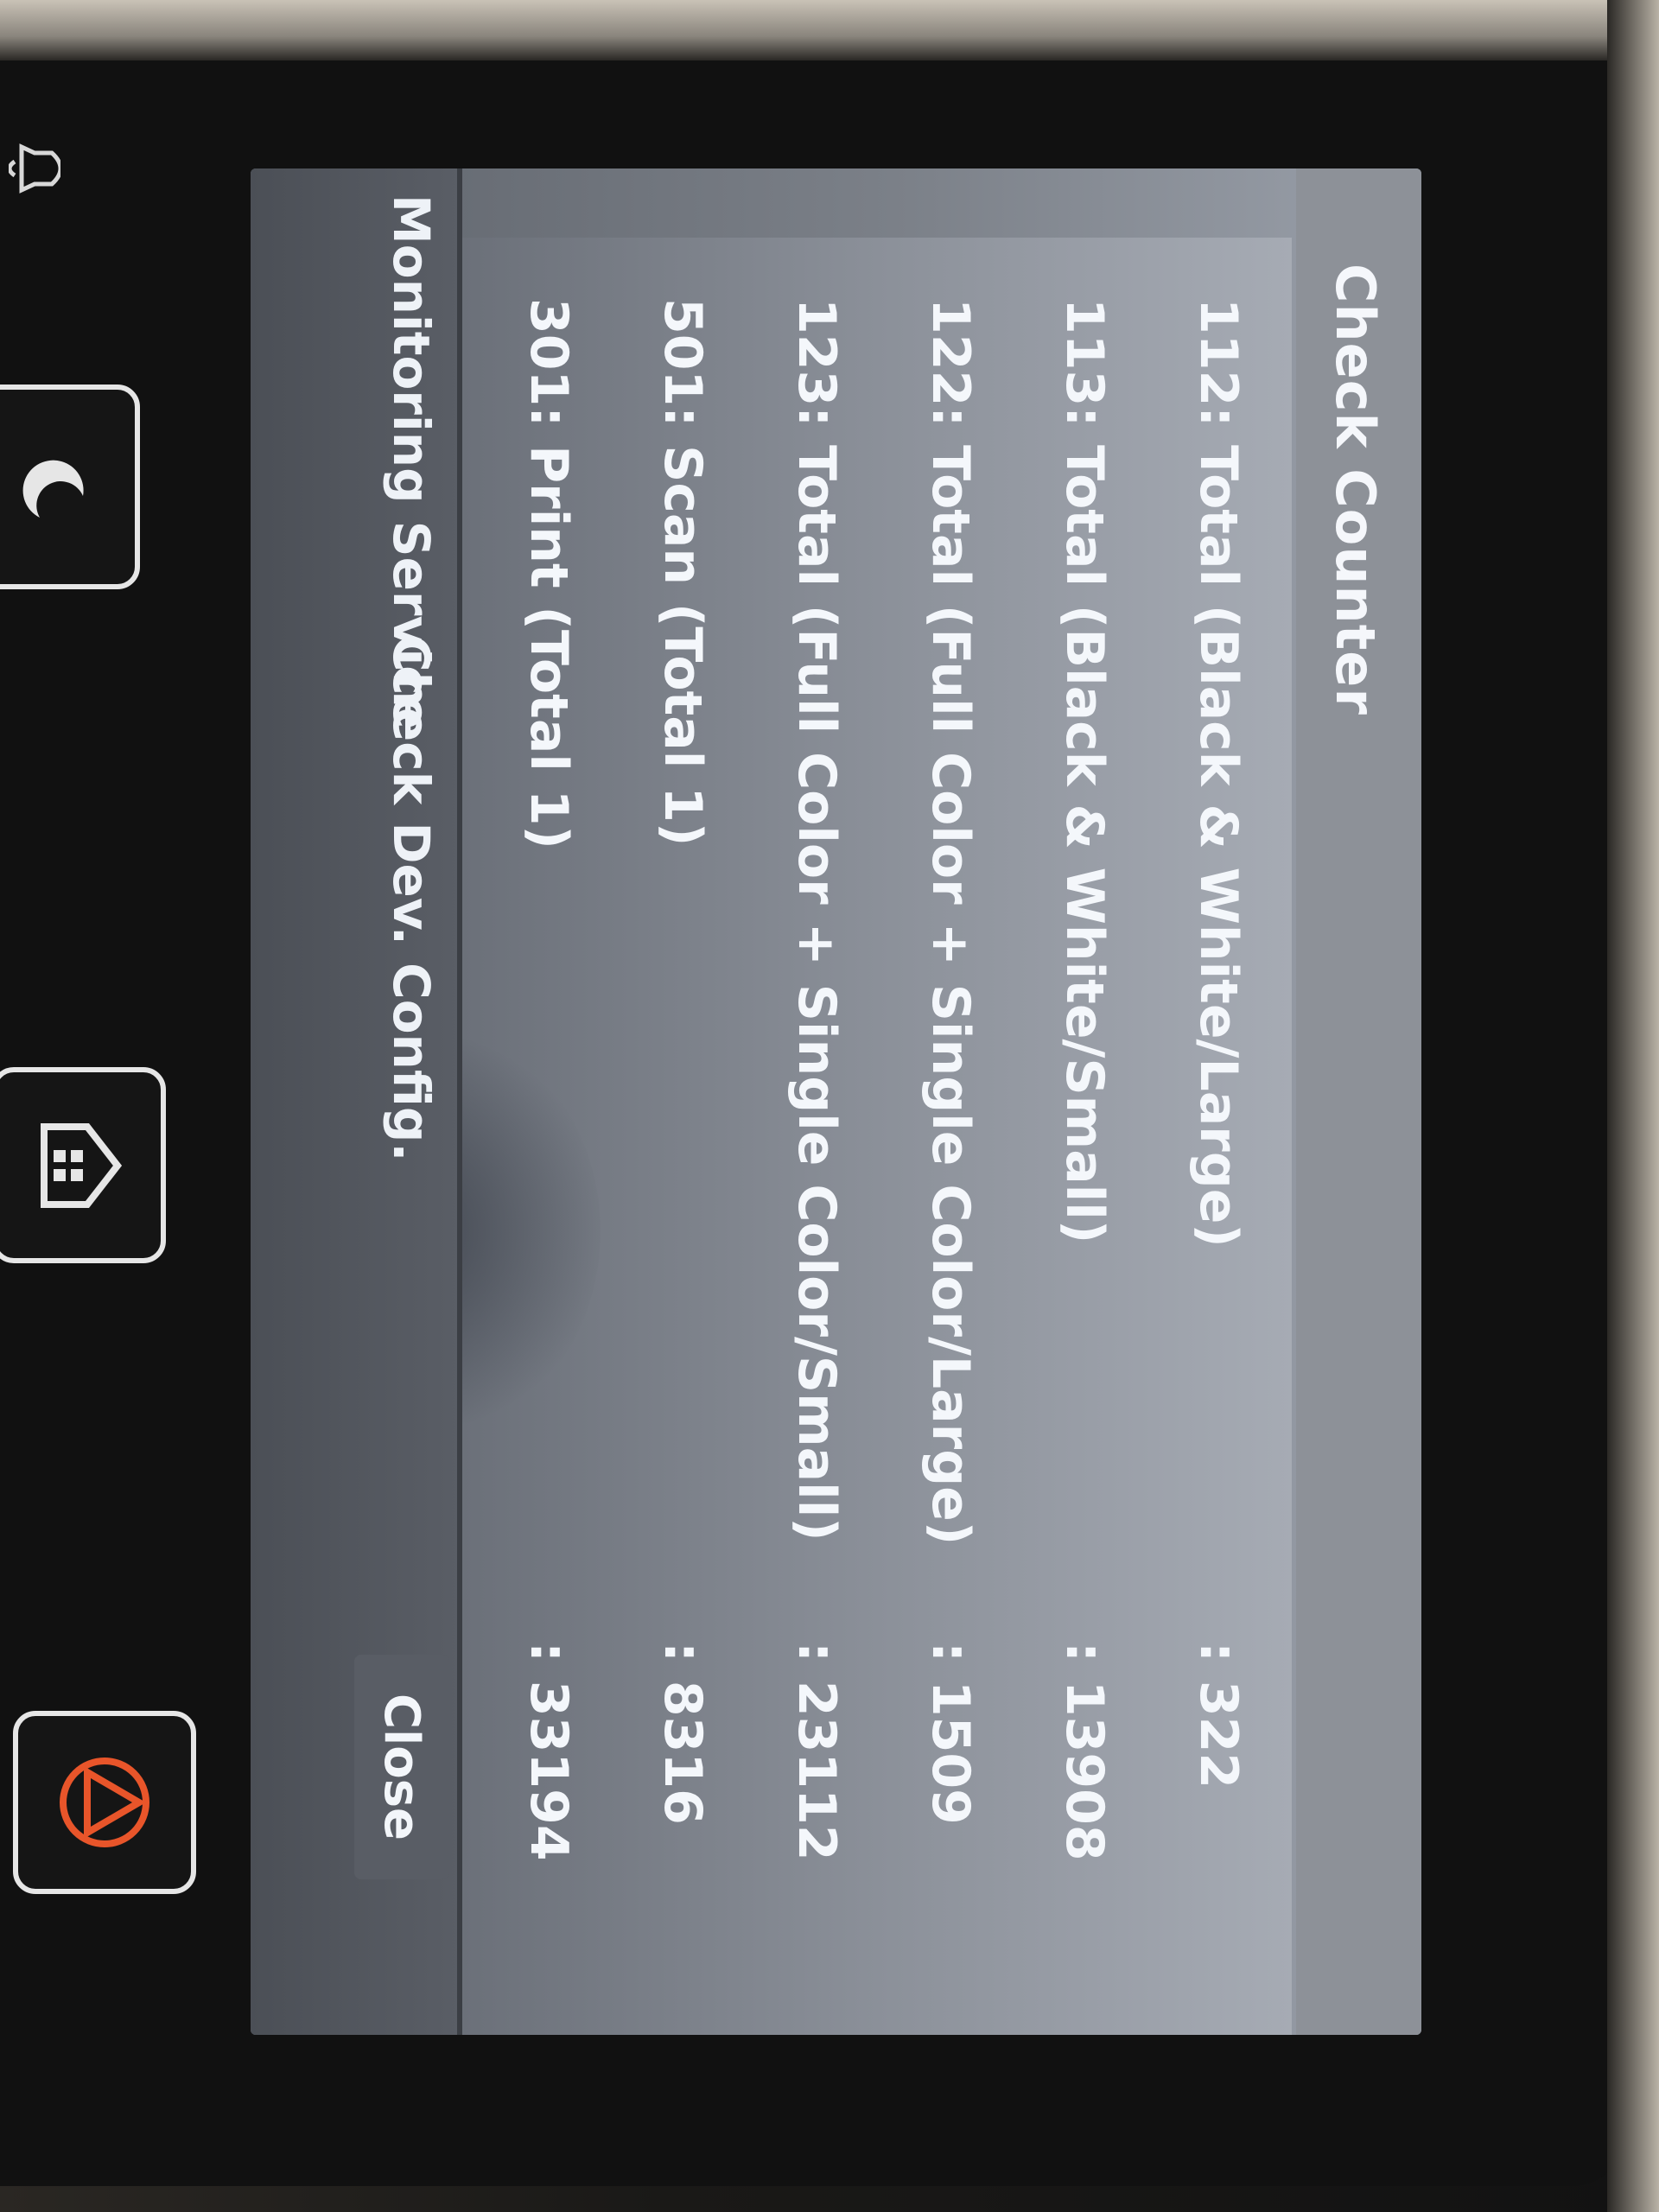 The width and height of the screenshot is (1659, 2212). Describe the element at coordinates (682, 572) in the screenshot. I see `counter-label: 501: Scan (Total 1)` at that location.